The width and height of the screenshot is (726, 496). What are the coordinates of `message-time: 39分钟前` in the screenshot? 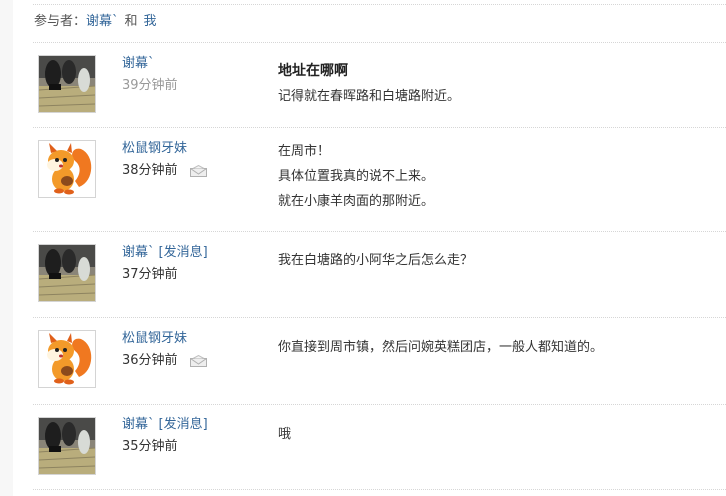 It's located at (150, 85).